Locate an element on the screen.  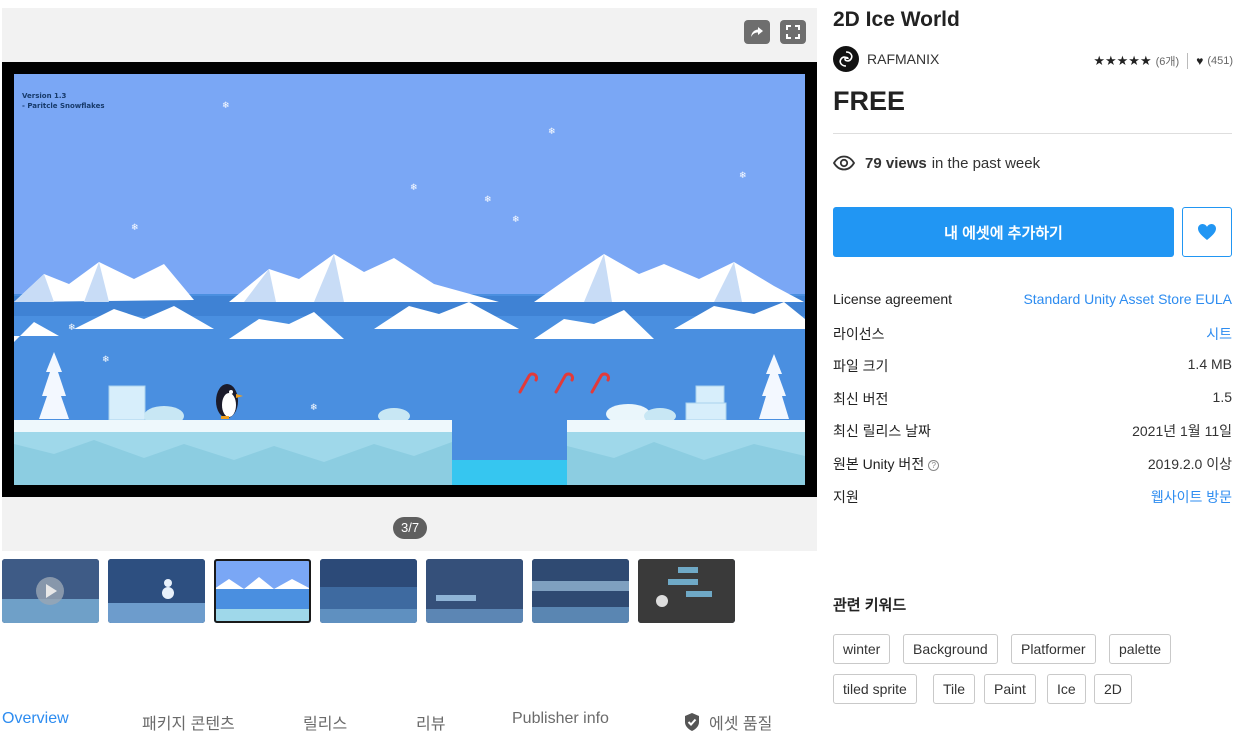
detail-key: 최신 버전 is located at coordinates (861, 398).